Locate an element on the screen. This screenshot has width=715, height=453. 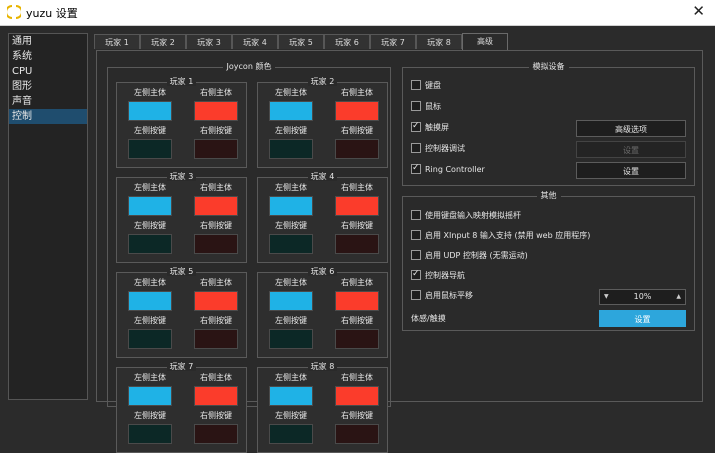
tab-player-8: 玩家 8 is located at coordinates (439, 41).